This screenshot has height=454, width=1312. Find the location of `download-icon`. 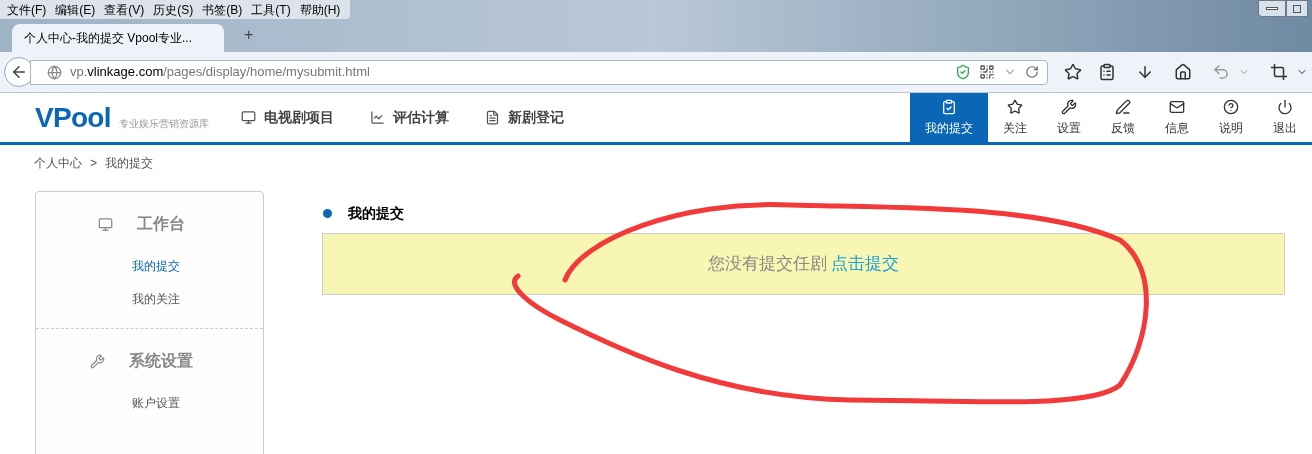

download-icon is located at coordinates (1145, 72).